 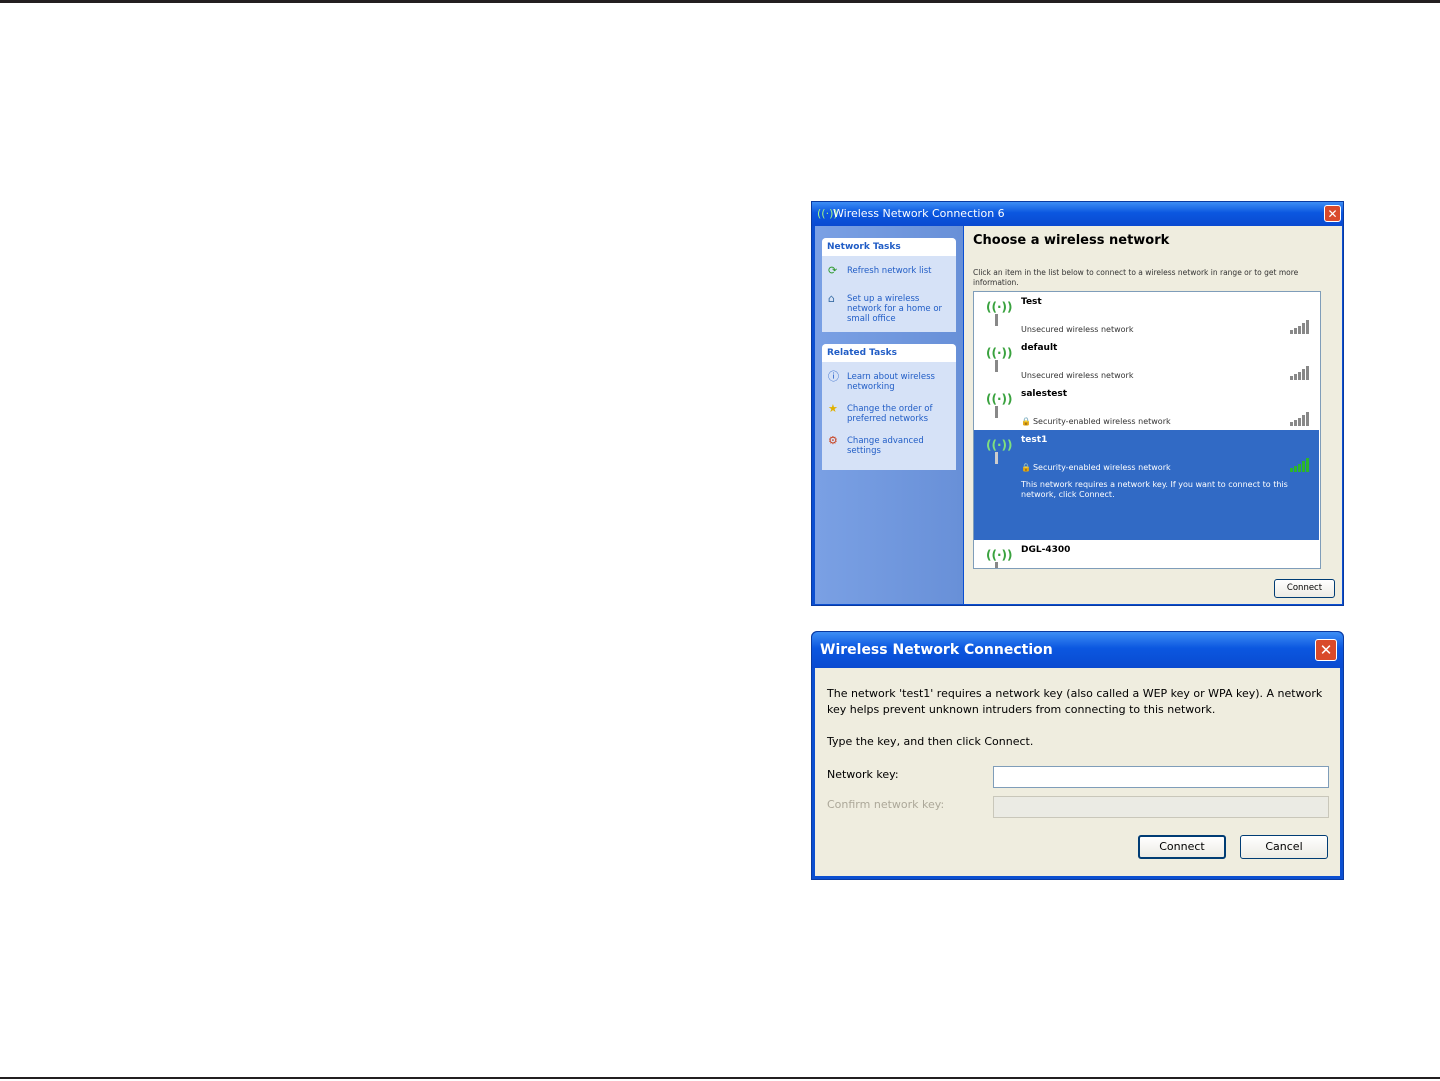 I want to click on dialog-cancel-button: Cancel, so click(x=1284, y=847).